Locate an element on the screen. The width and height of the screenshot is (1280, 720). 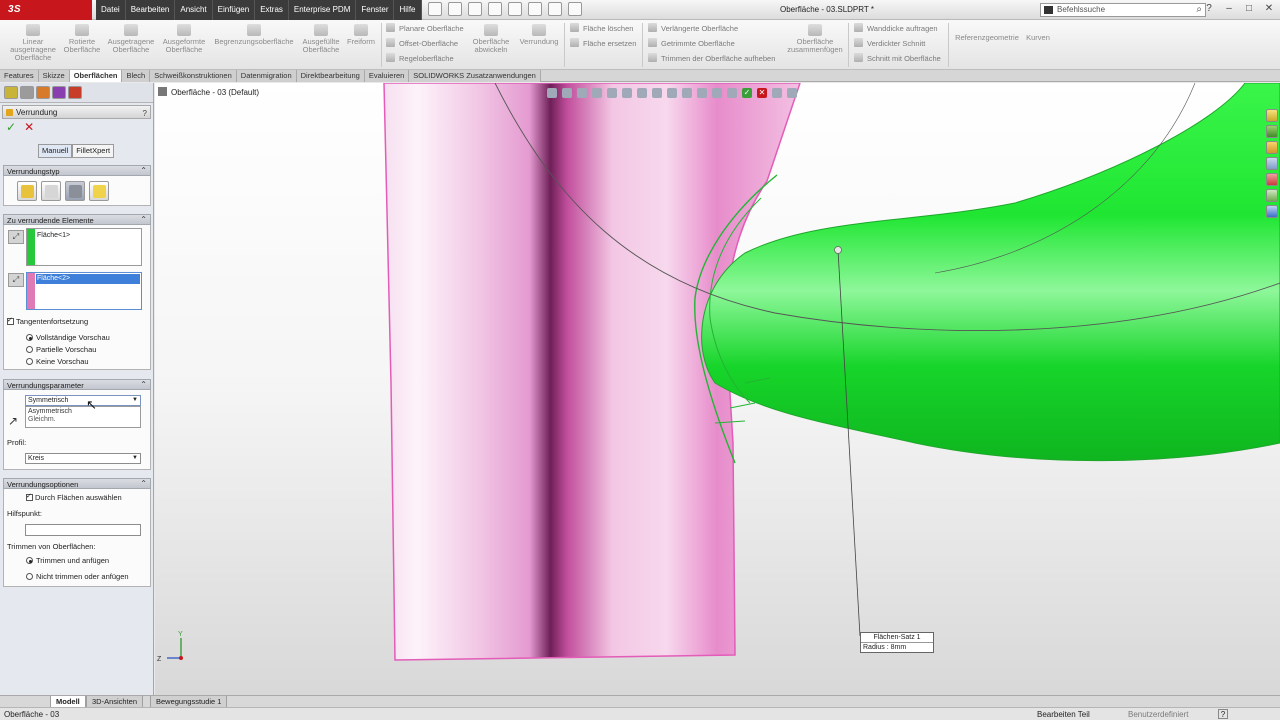
redo-icon is located at coordinates (732, 93).